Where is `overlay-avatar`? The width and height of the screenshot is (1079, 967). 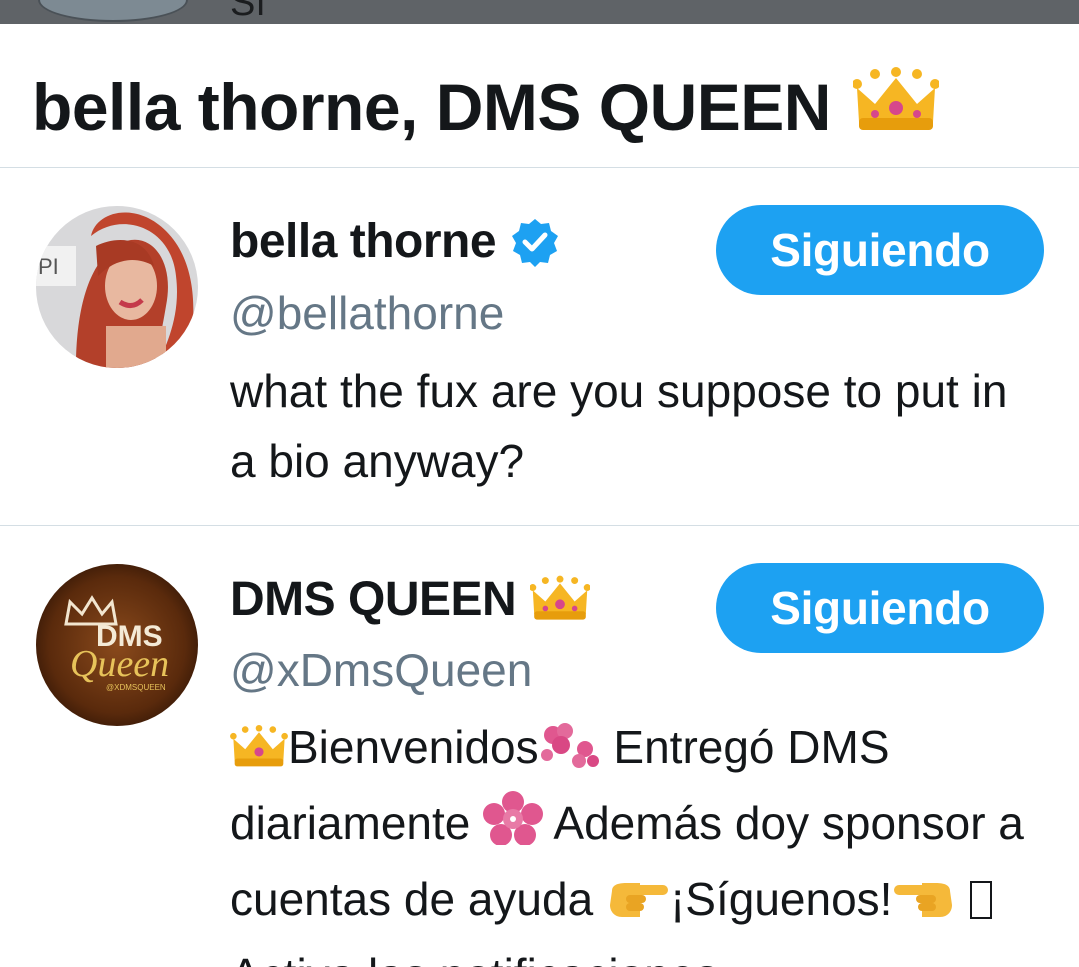 overlay-avatar is located at coordinates (113, 11).